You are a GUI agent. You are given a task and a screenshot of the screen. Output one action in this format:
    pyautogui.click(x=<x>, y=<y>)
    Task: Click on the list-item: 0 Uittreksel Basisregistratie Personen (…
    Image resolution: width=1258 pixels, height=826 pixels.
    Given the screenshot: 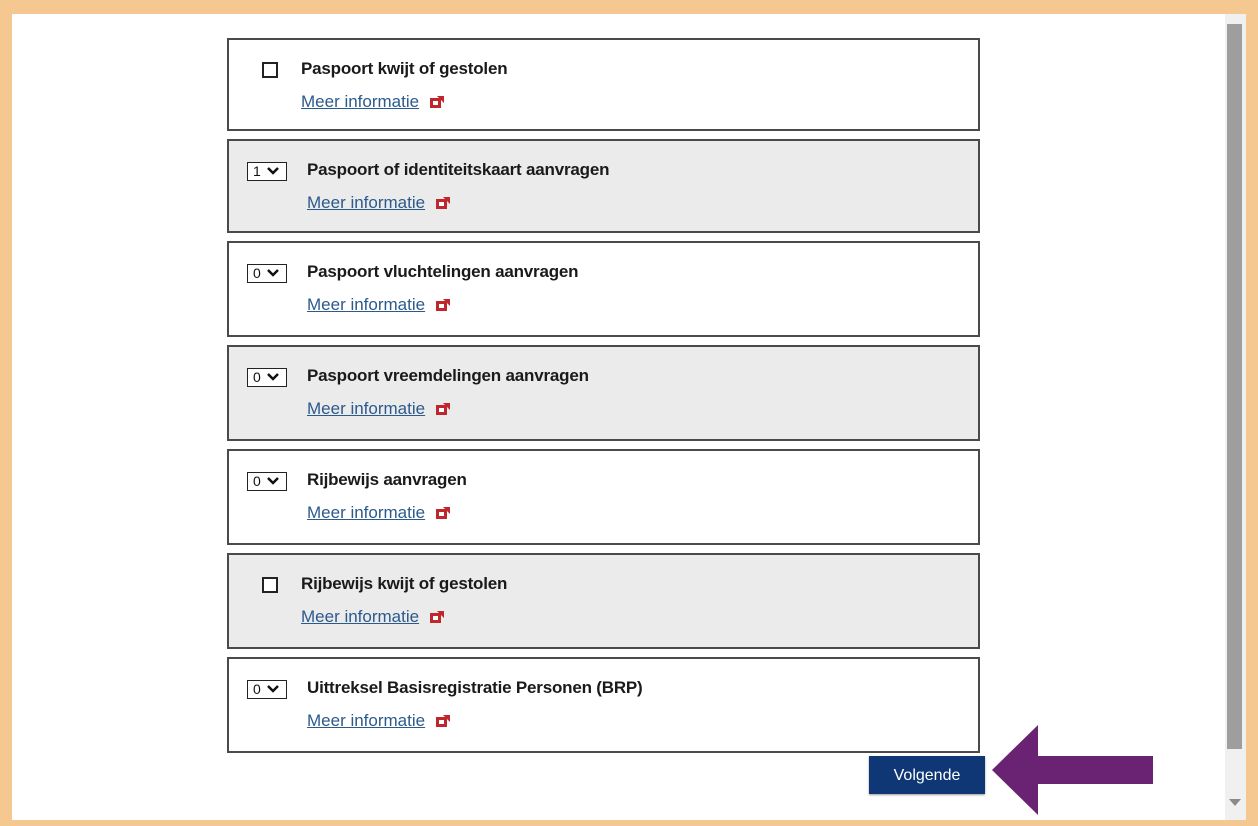 What is the action you would take?
    pyautogui.click(x=603, y=705)
    